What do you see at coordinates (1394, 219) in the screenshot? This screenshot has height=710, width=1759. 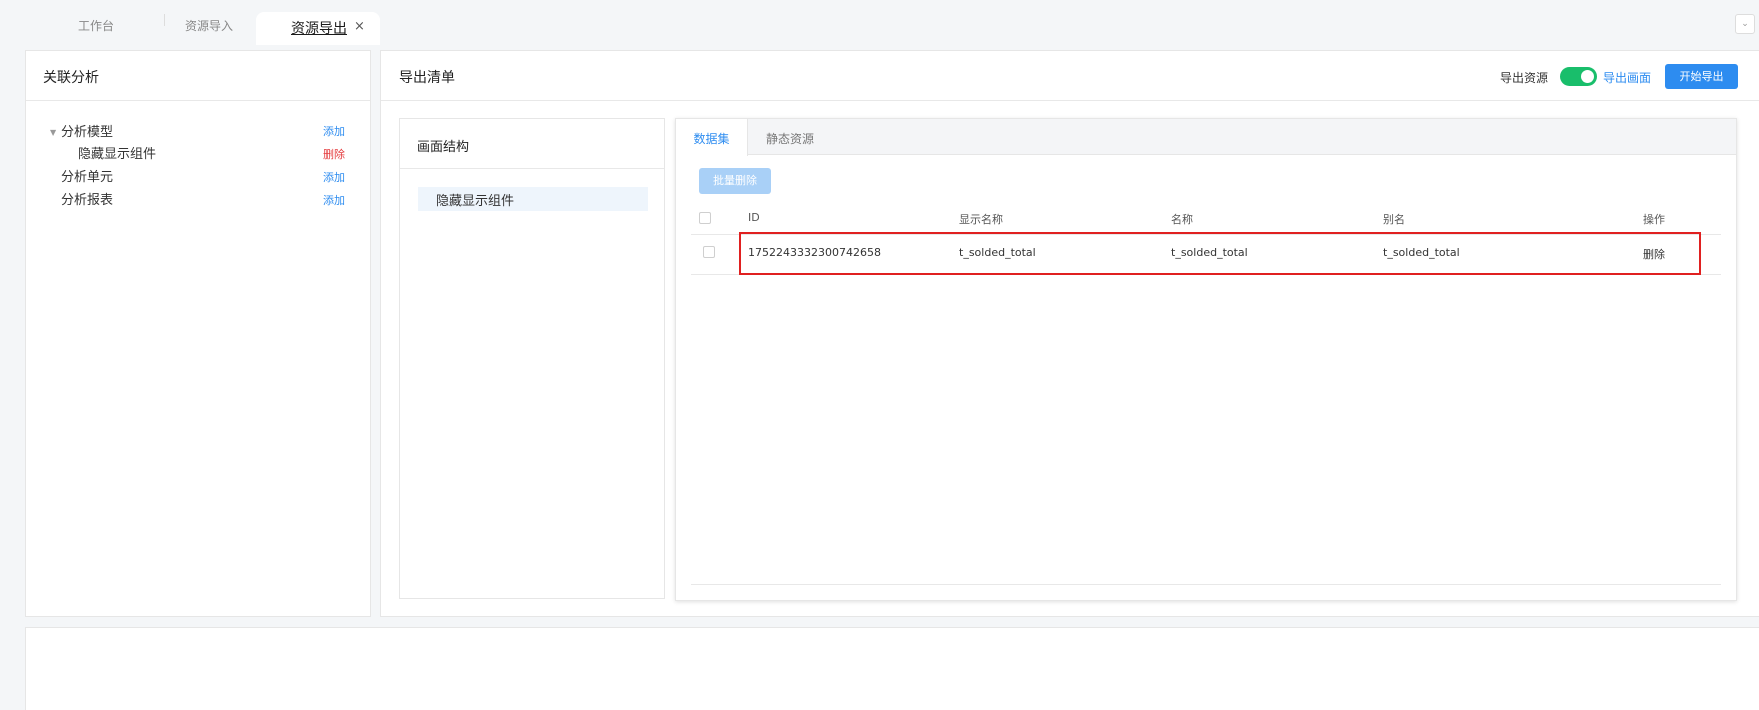 I see `column-header-alias: 别名` at bounding box center [1394, 219].